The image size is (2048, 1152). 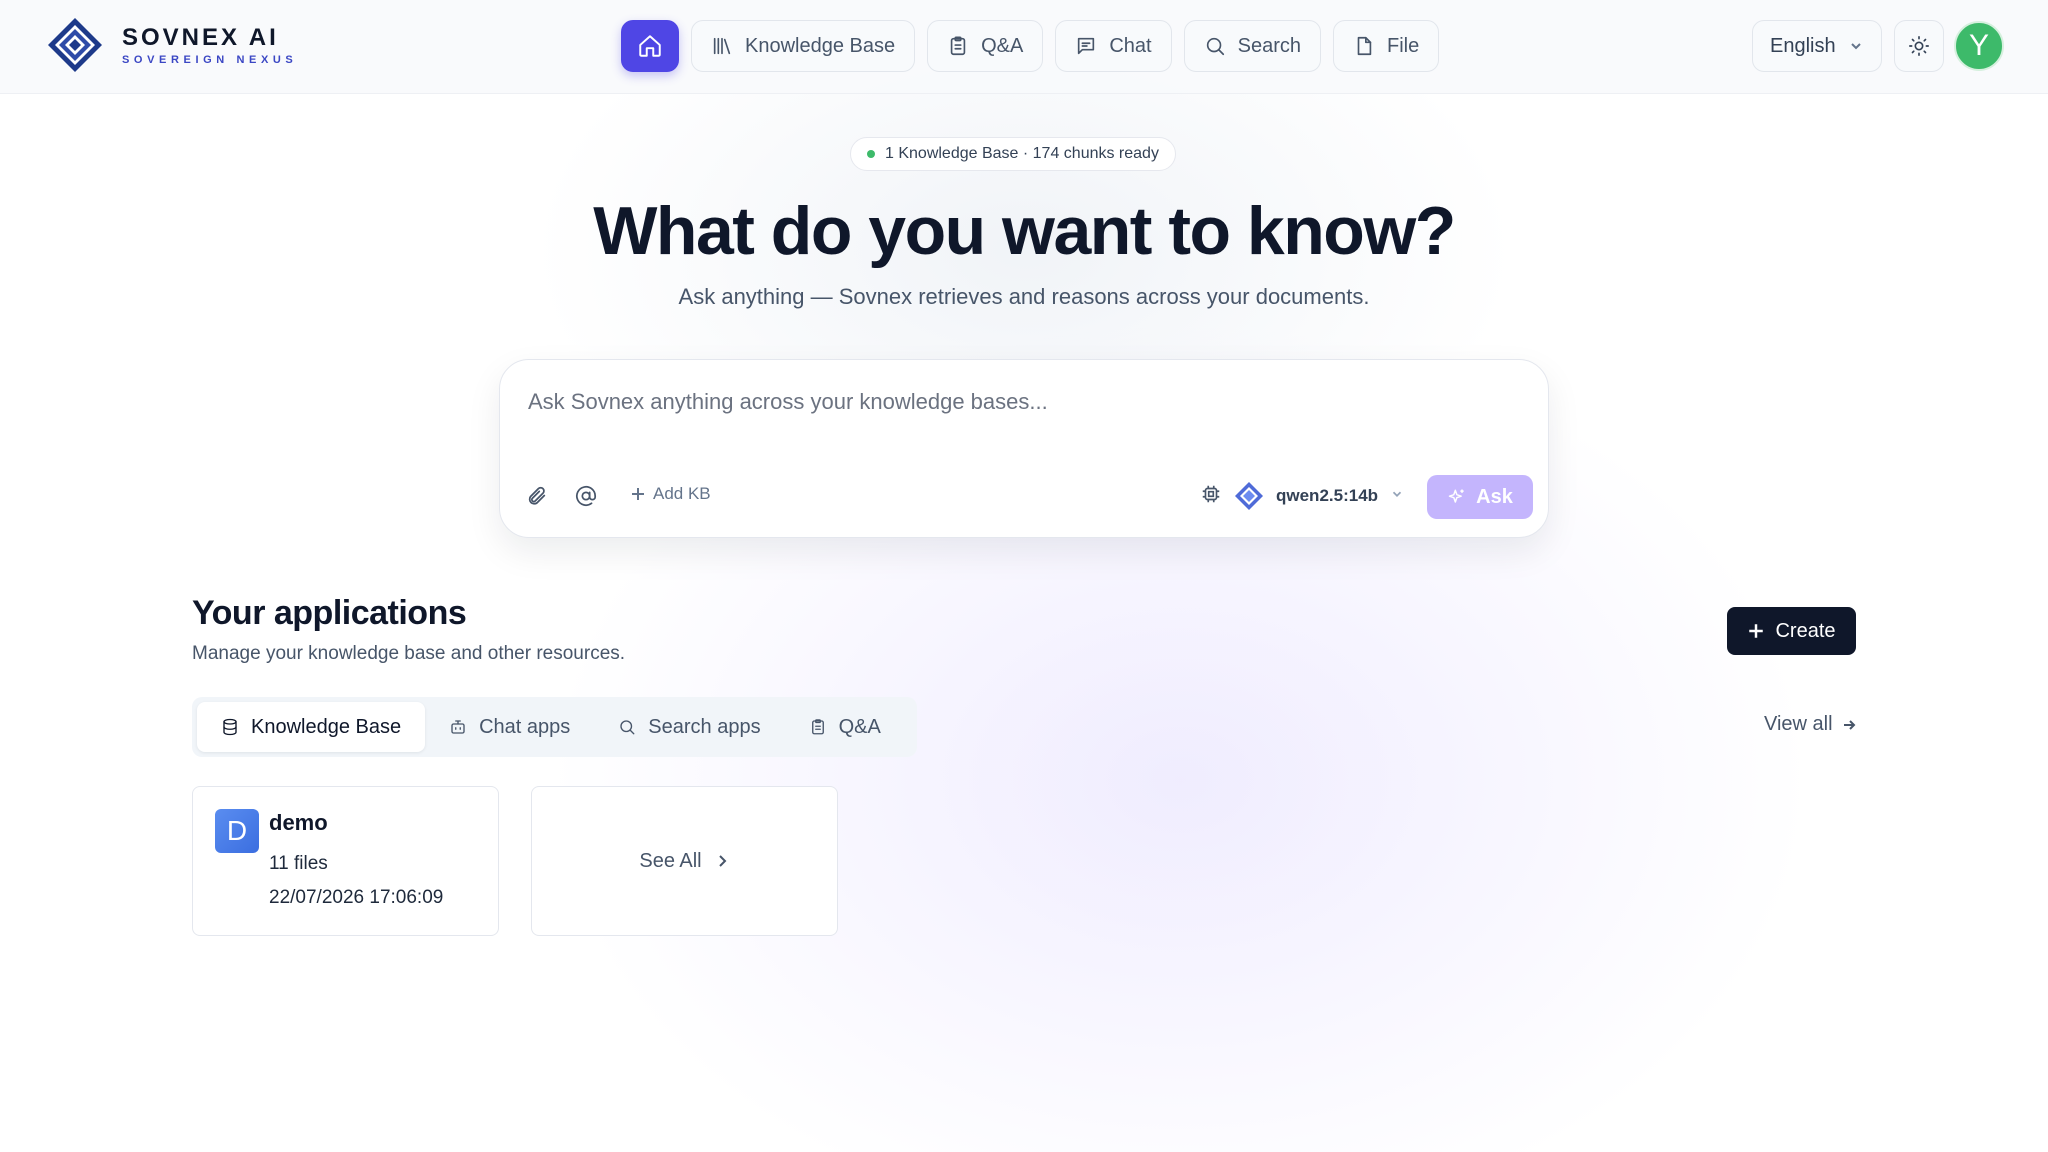 I want to click on view-all-link: View all, so click(x=1810, y=724).